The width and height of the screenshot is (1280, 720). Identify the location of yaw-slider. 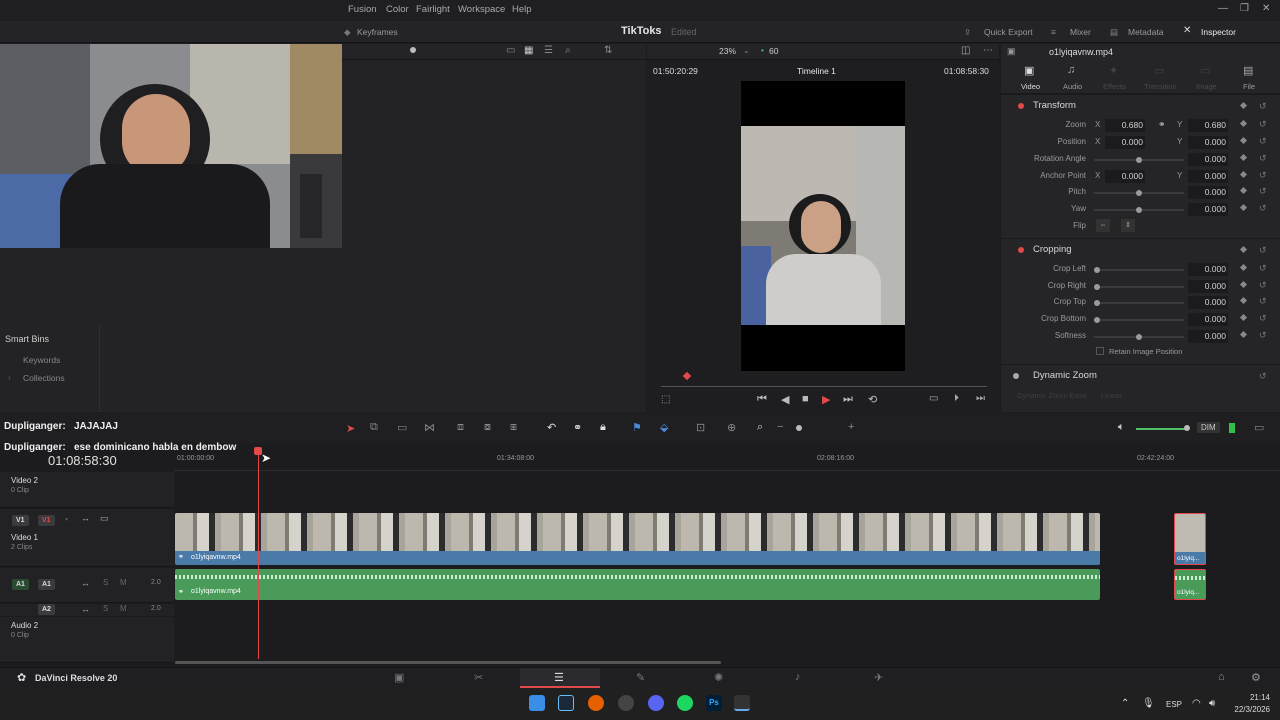
(1139, 210).